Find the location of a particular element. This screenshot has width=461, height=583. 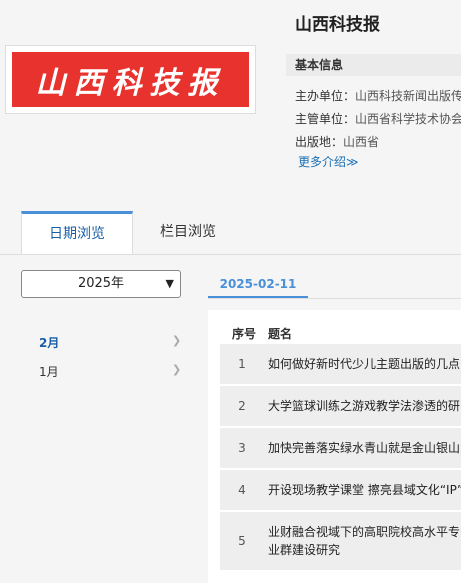

table-row: 2 大学篮球训练之游戏教学法渗透的研 is located at coordinates (340, 406).